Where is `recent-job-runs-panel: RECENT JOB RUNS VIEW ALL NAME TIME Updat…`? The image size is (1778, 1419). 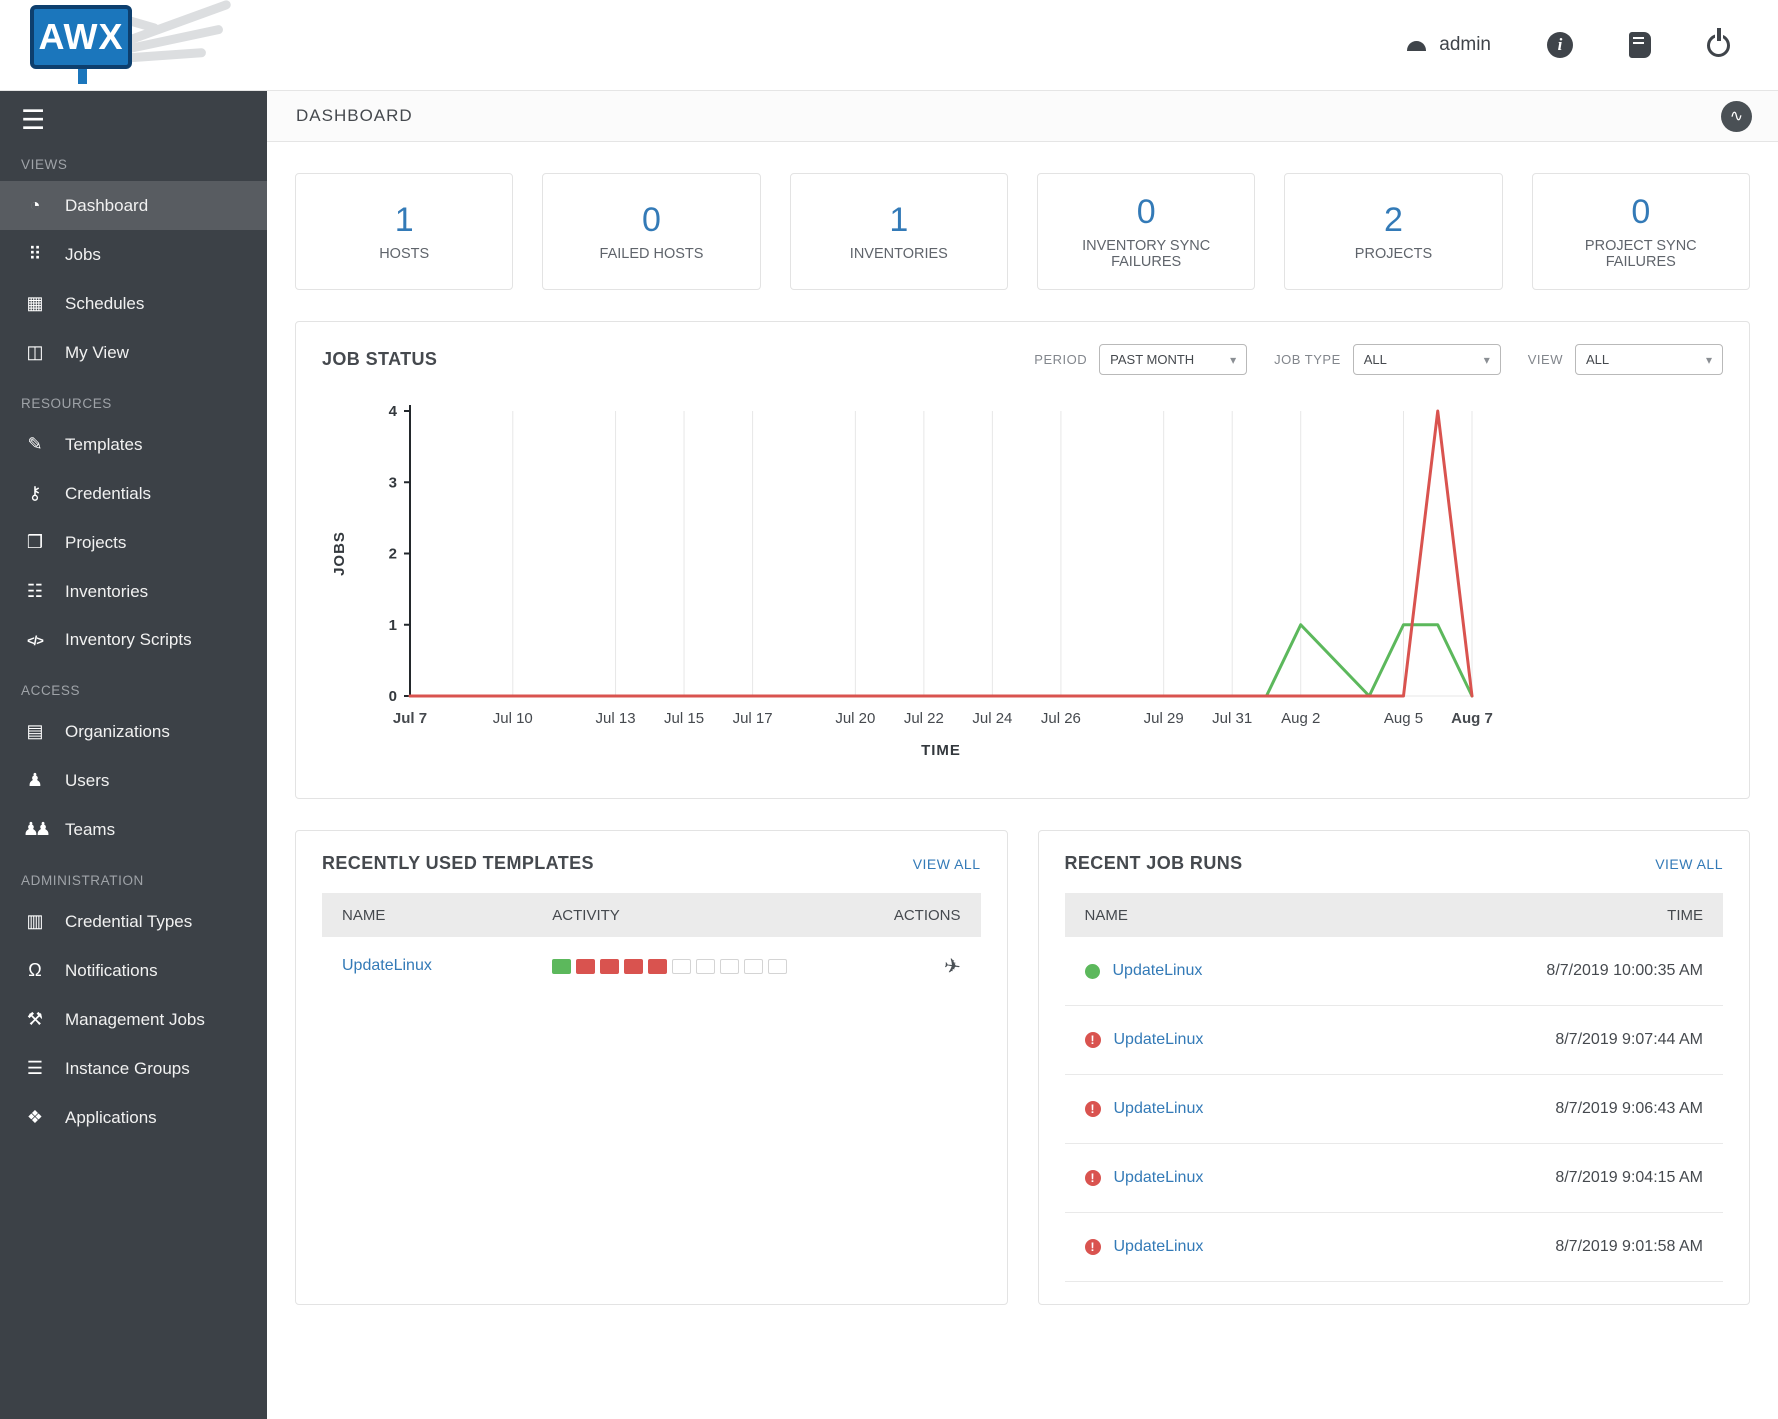
recent-job-runs-panel: RECENT JOB RUNS VIEW ALL NAME TIME Updat… is located at coordinates (1393, 1067).